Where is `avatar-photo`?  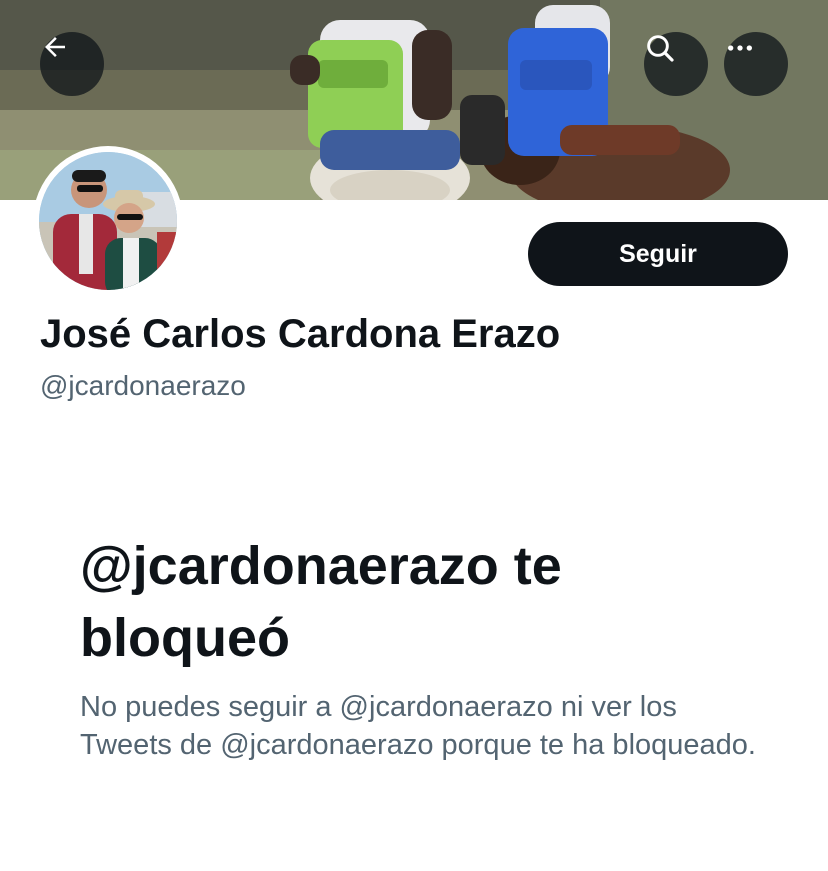 avatar-photo is located at coordinates (108, 221).